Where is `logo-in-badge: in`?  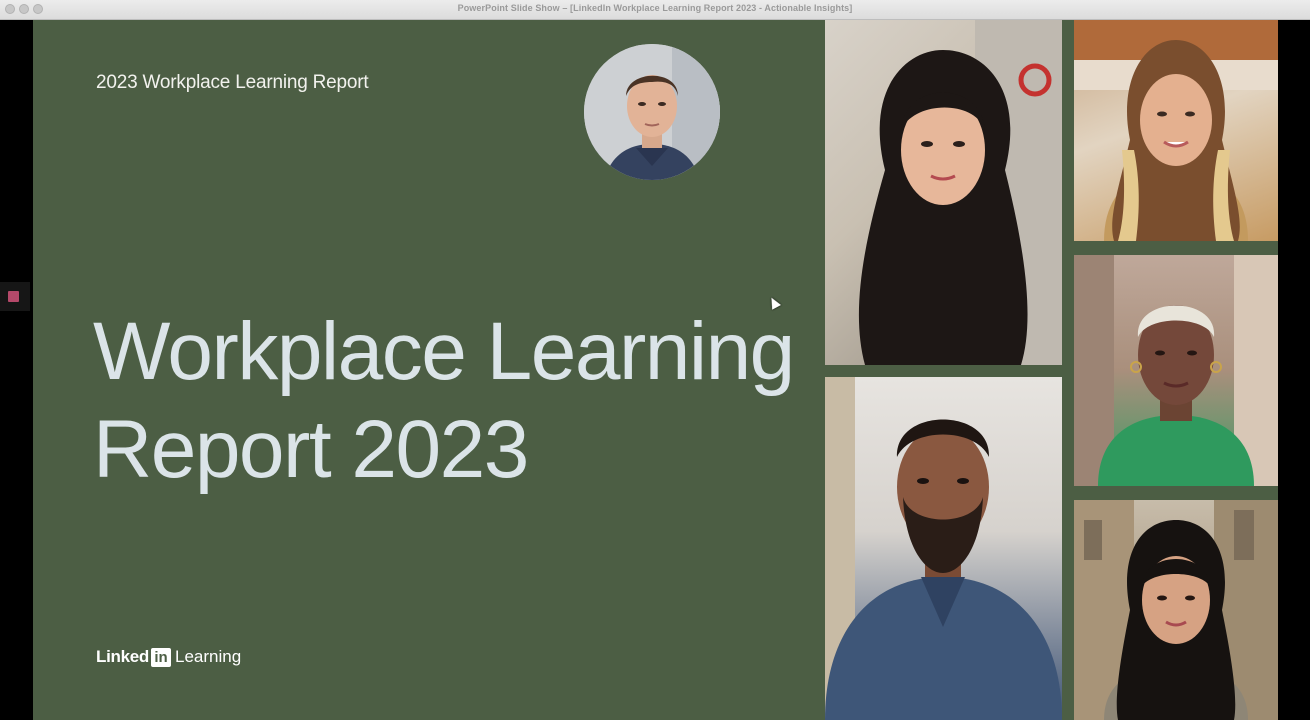 logo-in-badge: in is located at coordinates (161, 657).